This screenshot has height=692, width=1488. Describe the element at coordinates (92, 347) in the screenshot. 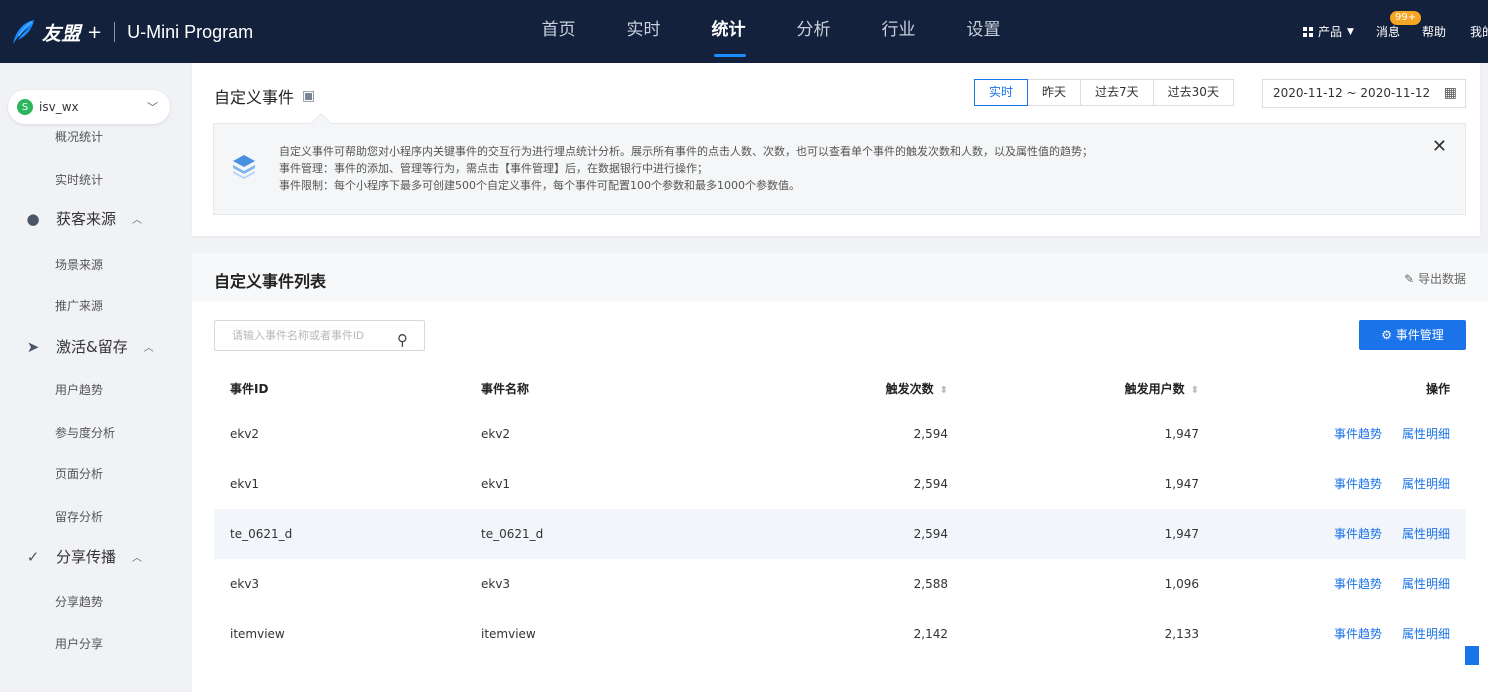

I see `sidebar-group-label: 激活&留存` at that location.